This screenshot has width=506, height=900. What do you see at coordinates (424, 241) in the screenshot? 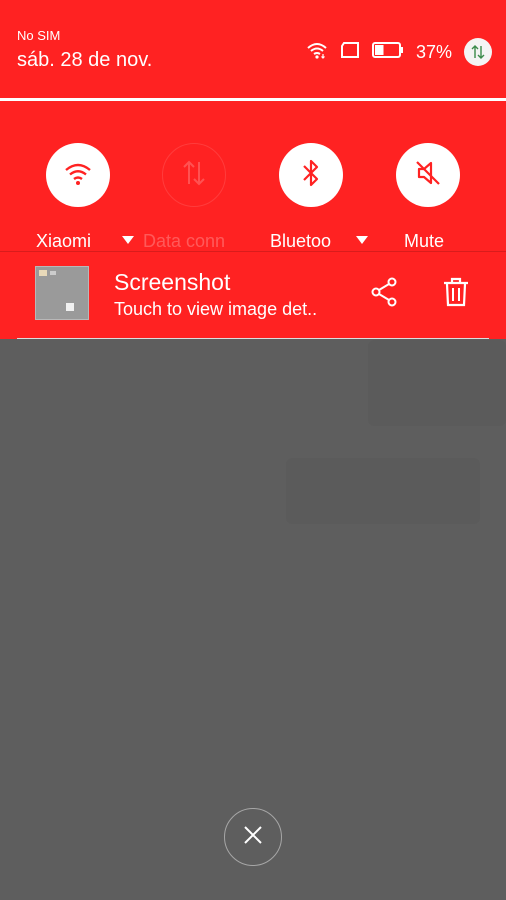
I see `tile-label-mute: Mute` at bounding box center [424, 241].